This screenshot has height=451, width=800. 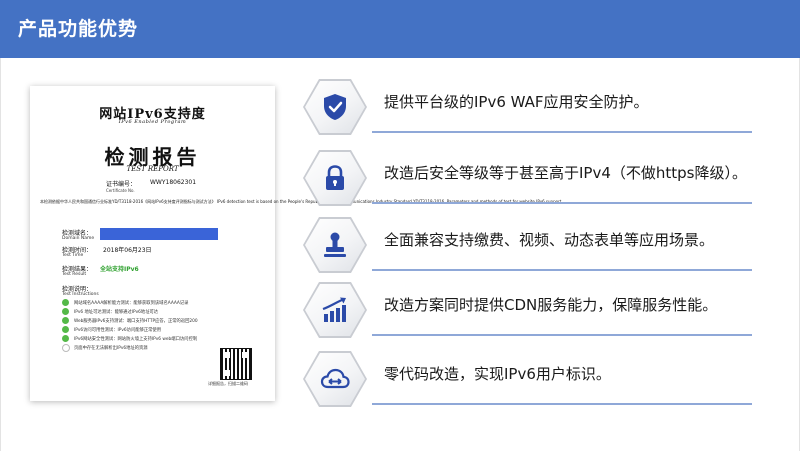 I want to click on redacted-domain-bar, so click(x=159, y=234).